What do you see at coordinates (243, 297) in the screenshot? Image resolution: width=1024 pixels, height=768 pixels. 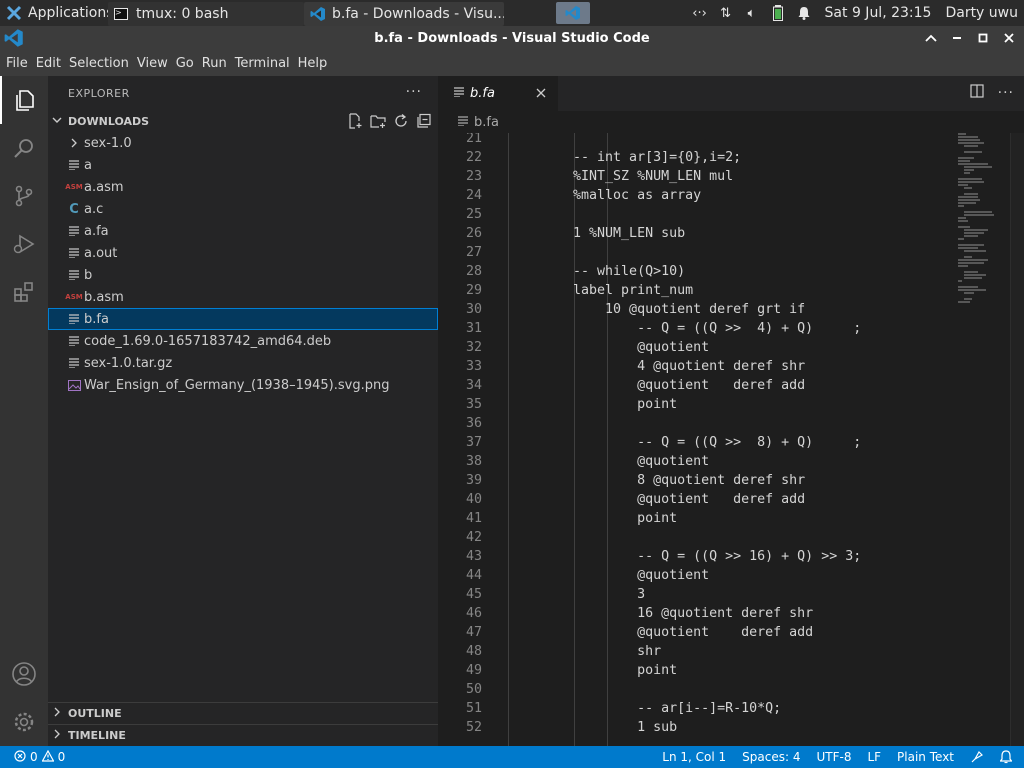 I see `tree-item-b-asm: ASM b.asm` at bounding box center [243, 297].